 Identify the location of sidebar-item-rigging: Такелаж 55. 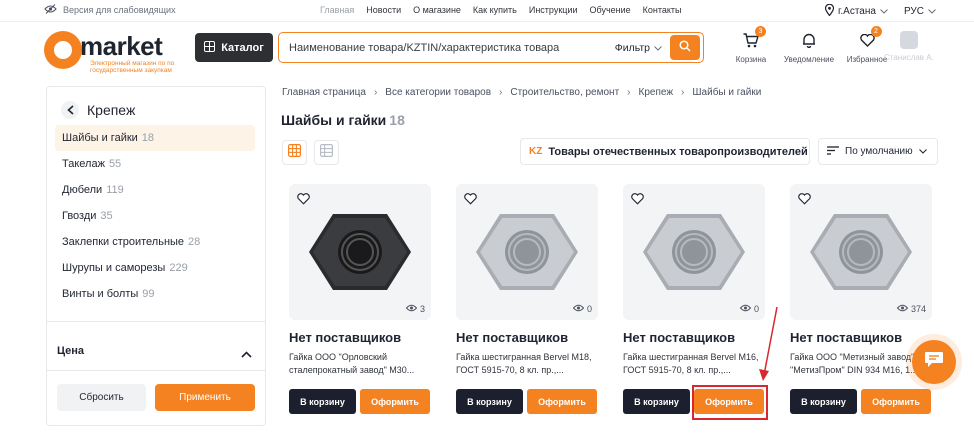
(155, 164).